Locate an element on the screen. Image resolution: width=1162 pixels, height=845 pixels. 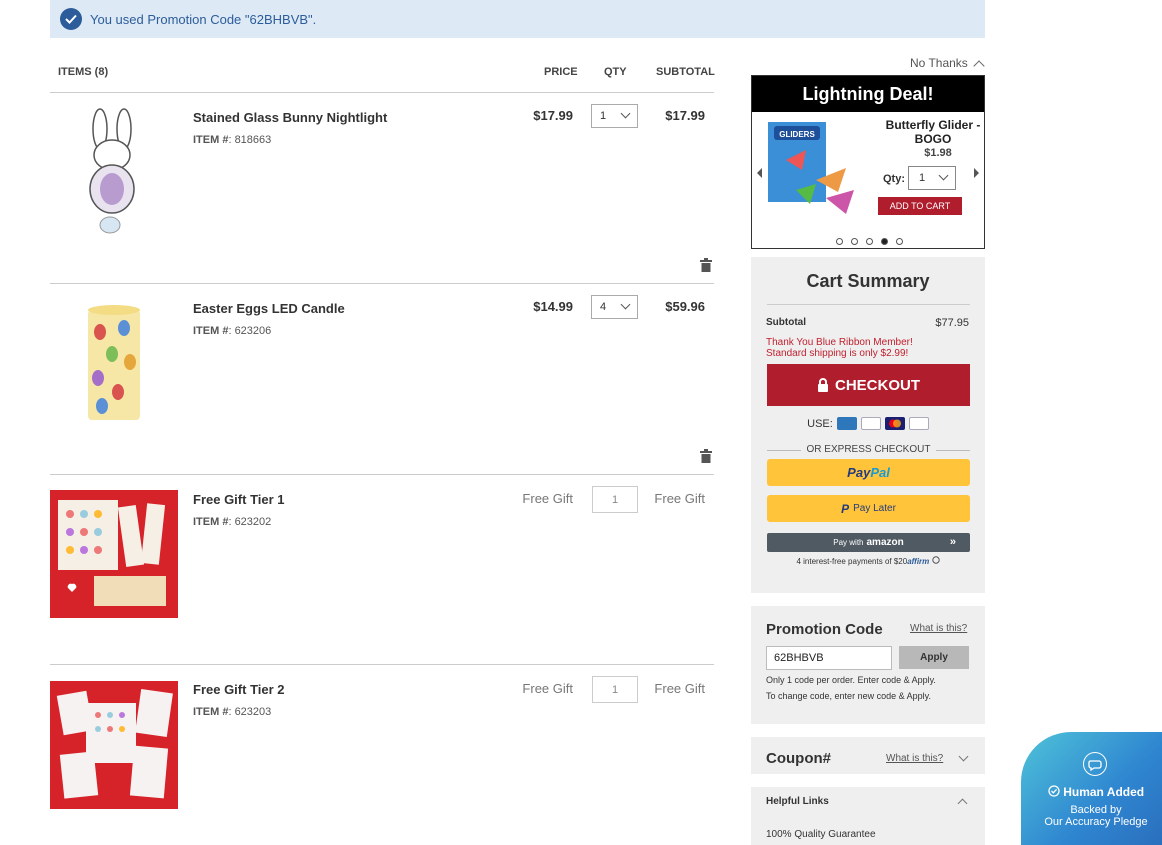
paypal-button: Pay Pal is located at coordinates (868, 472).